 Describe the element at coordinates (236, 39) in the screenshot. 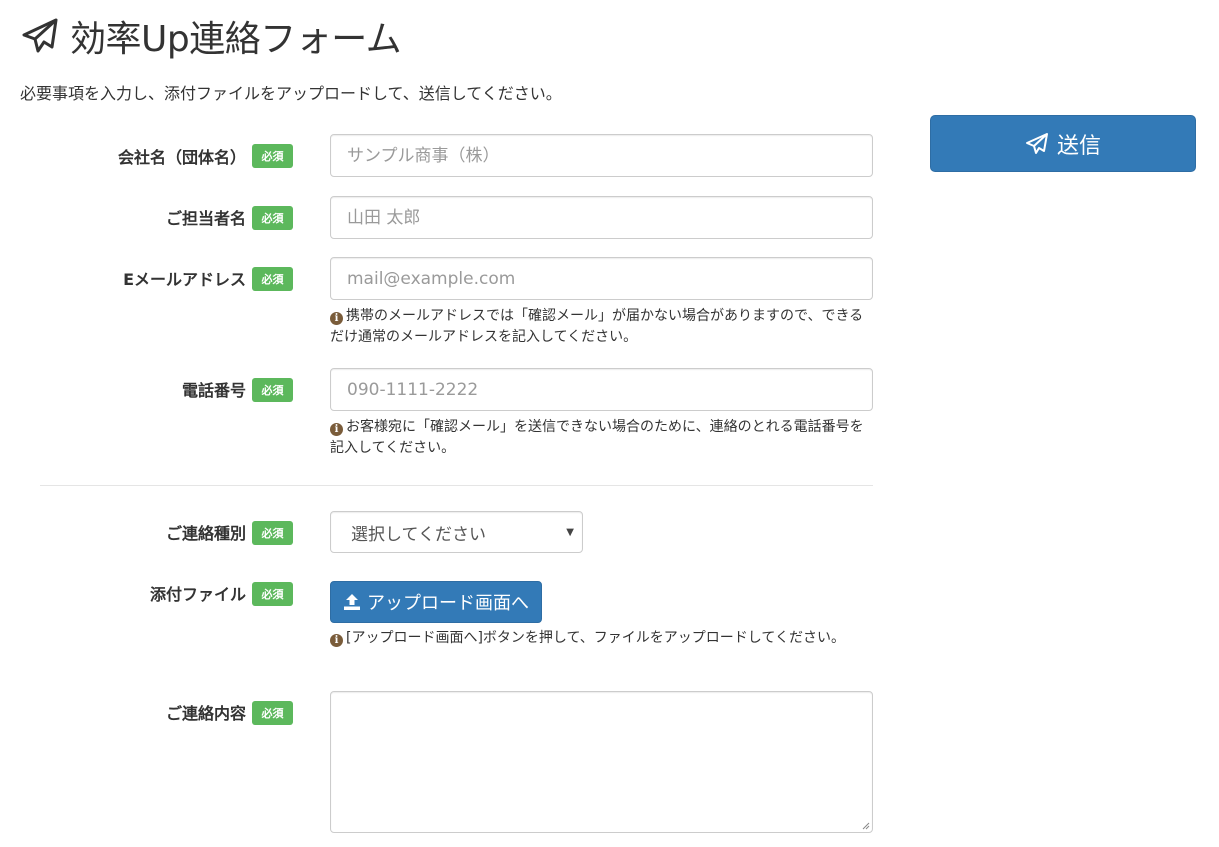

I see `page-title-text: 効率Up連絡フォーム` at that location.